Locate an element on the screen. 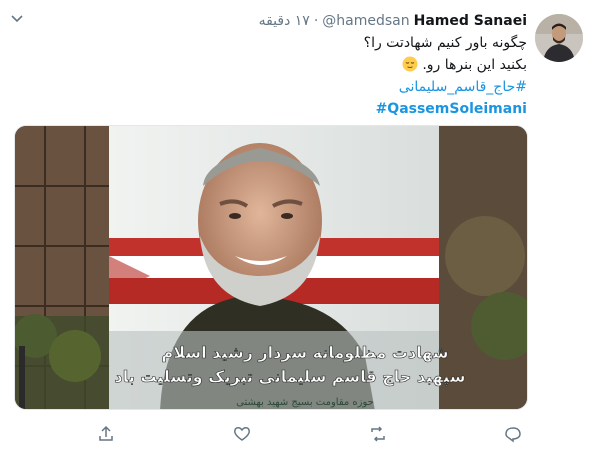 The image size is (597, 454). tweet-line-2-row: بکنید این بنرها رو. is located at coordinates (307, 65).